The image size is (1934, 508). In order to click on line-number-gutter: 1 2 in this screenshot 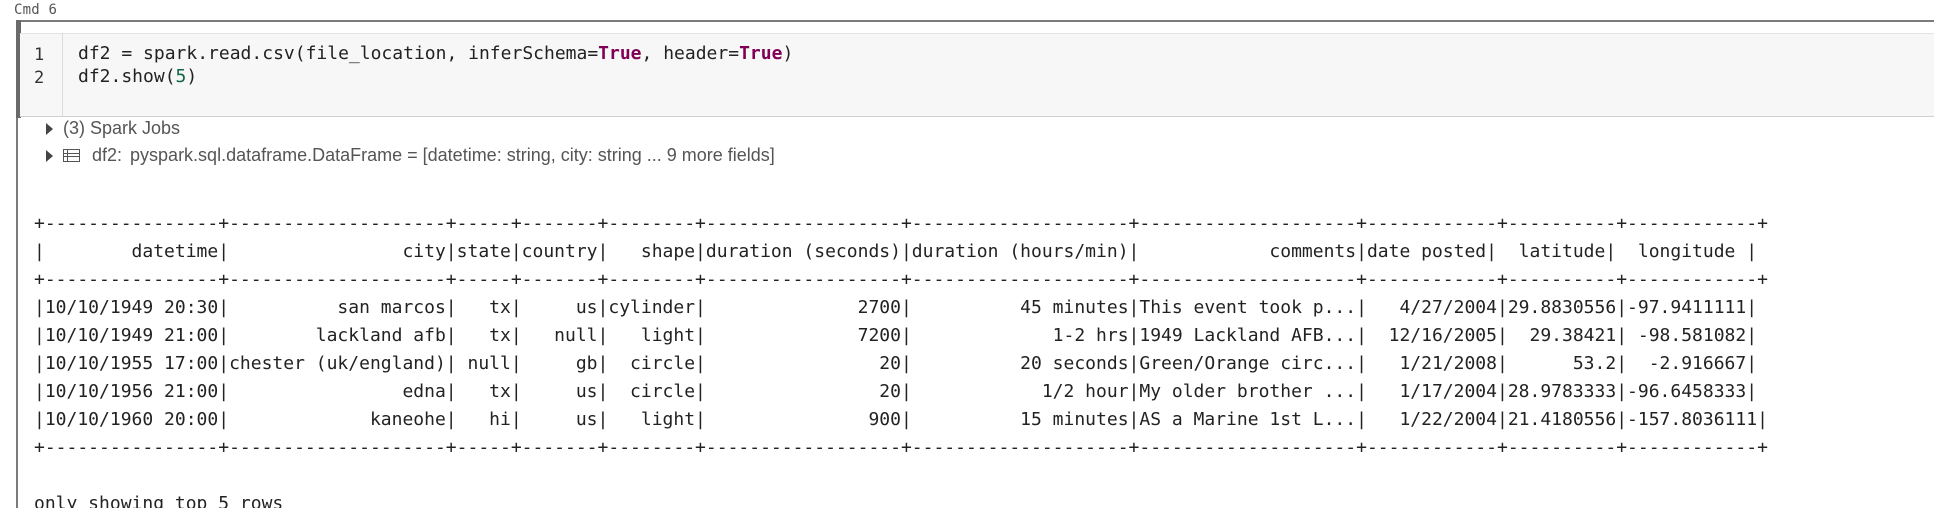, I will do `click(41, 75)`.